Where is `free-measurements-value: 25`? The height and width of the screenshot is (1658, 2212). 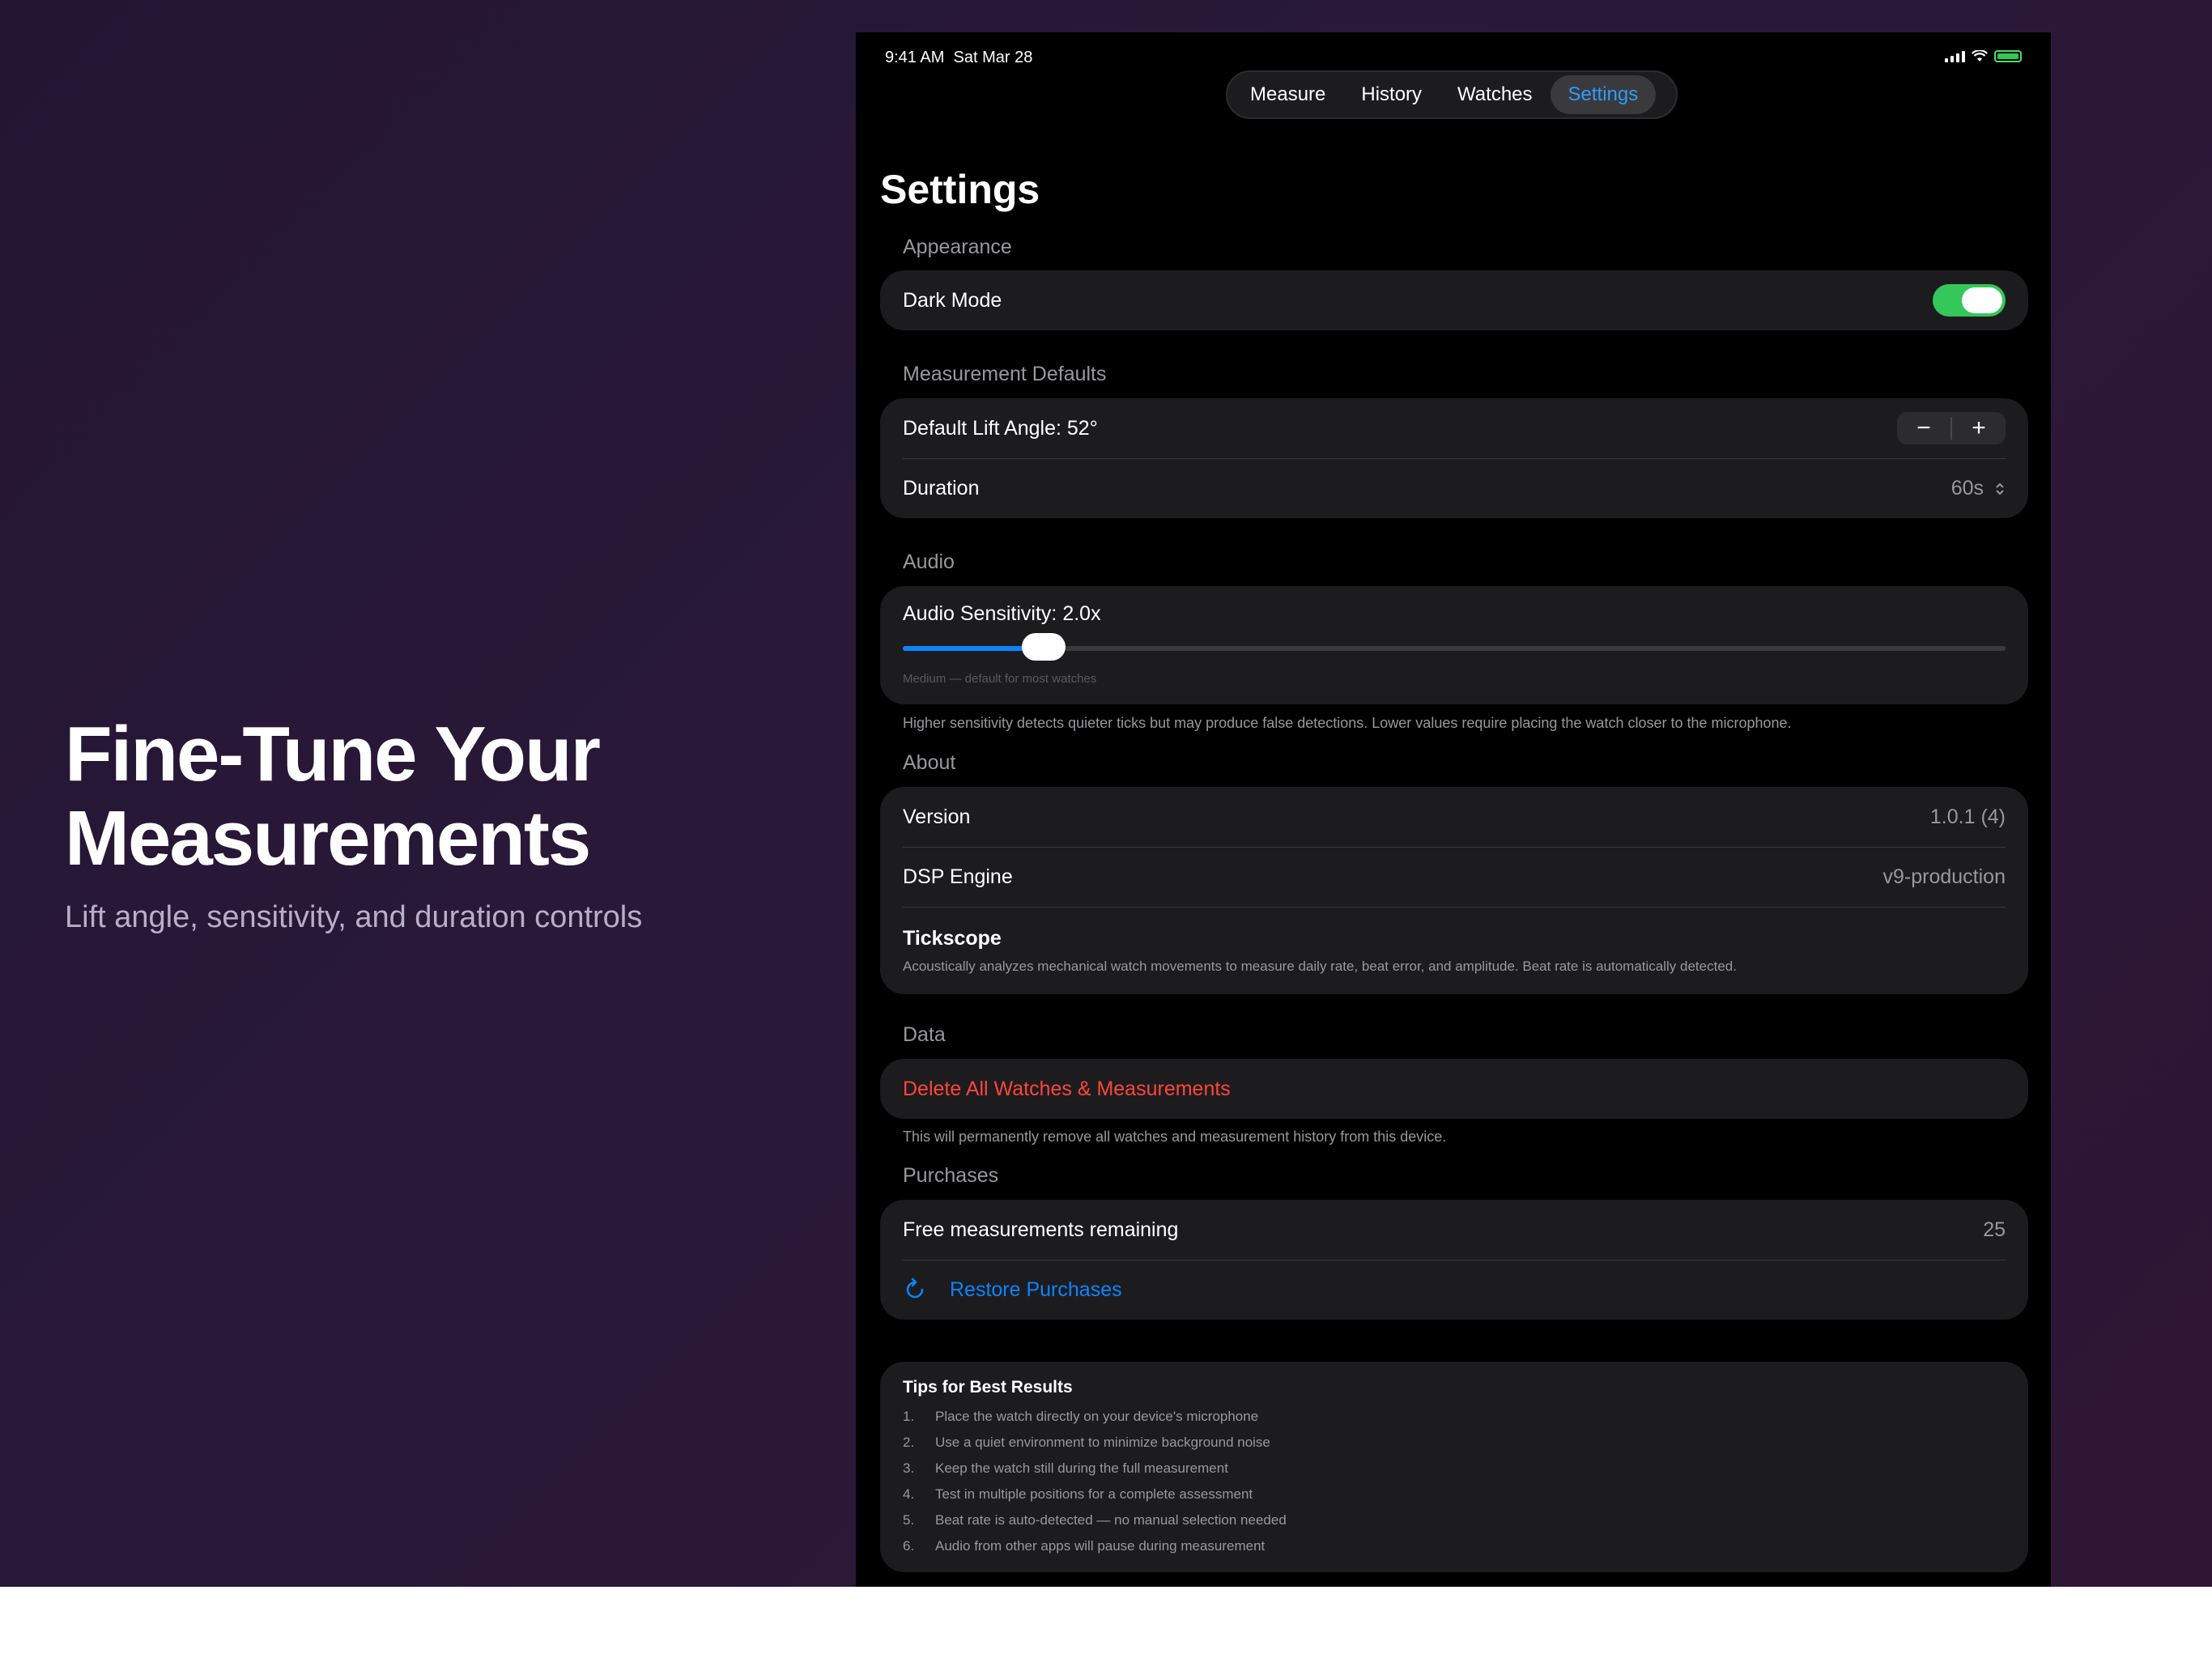 free-measurements-value: 25 is located at coordinates (1995, 1229).